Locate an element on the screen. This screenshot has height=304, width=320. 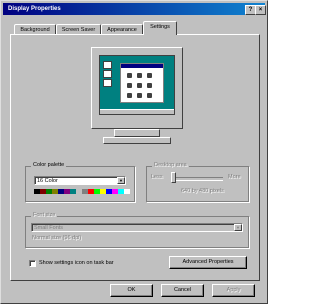
resolution-slider-track is located at coordinates (197, 179).